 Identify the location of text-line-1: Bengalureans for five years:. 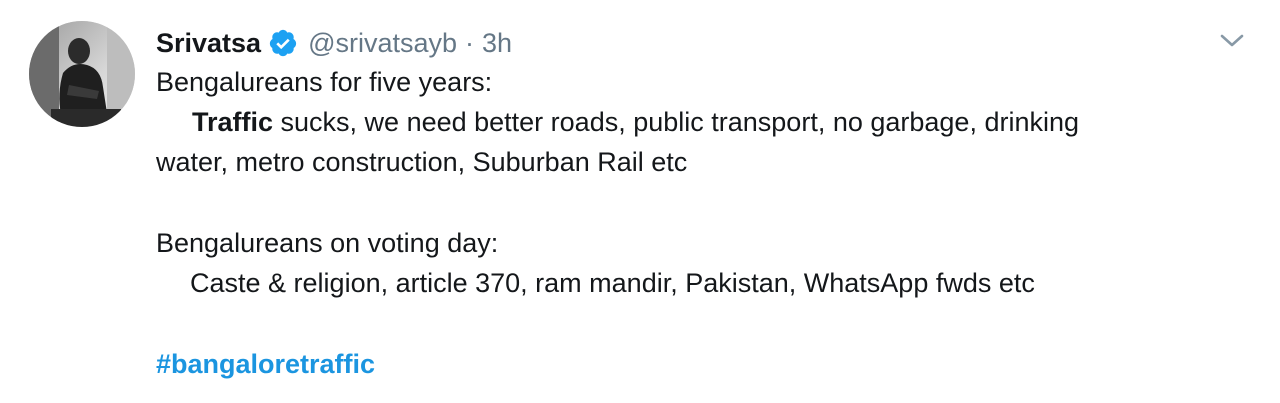
(324, 82).